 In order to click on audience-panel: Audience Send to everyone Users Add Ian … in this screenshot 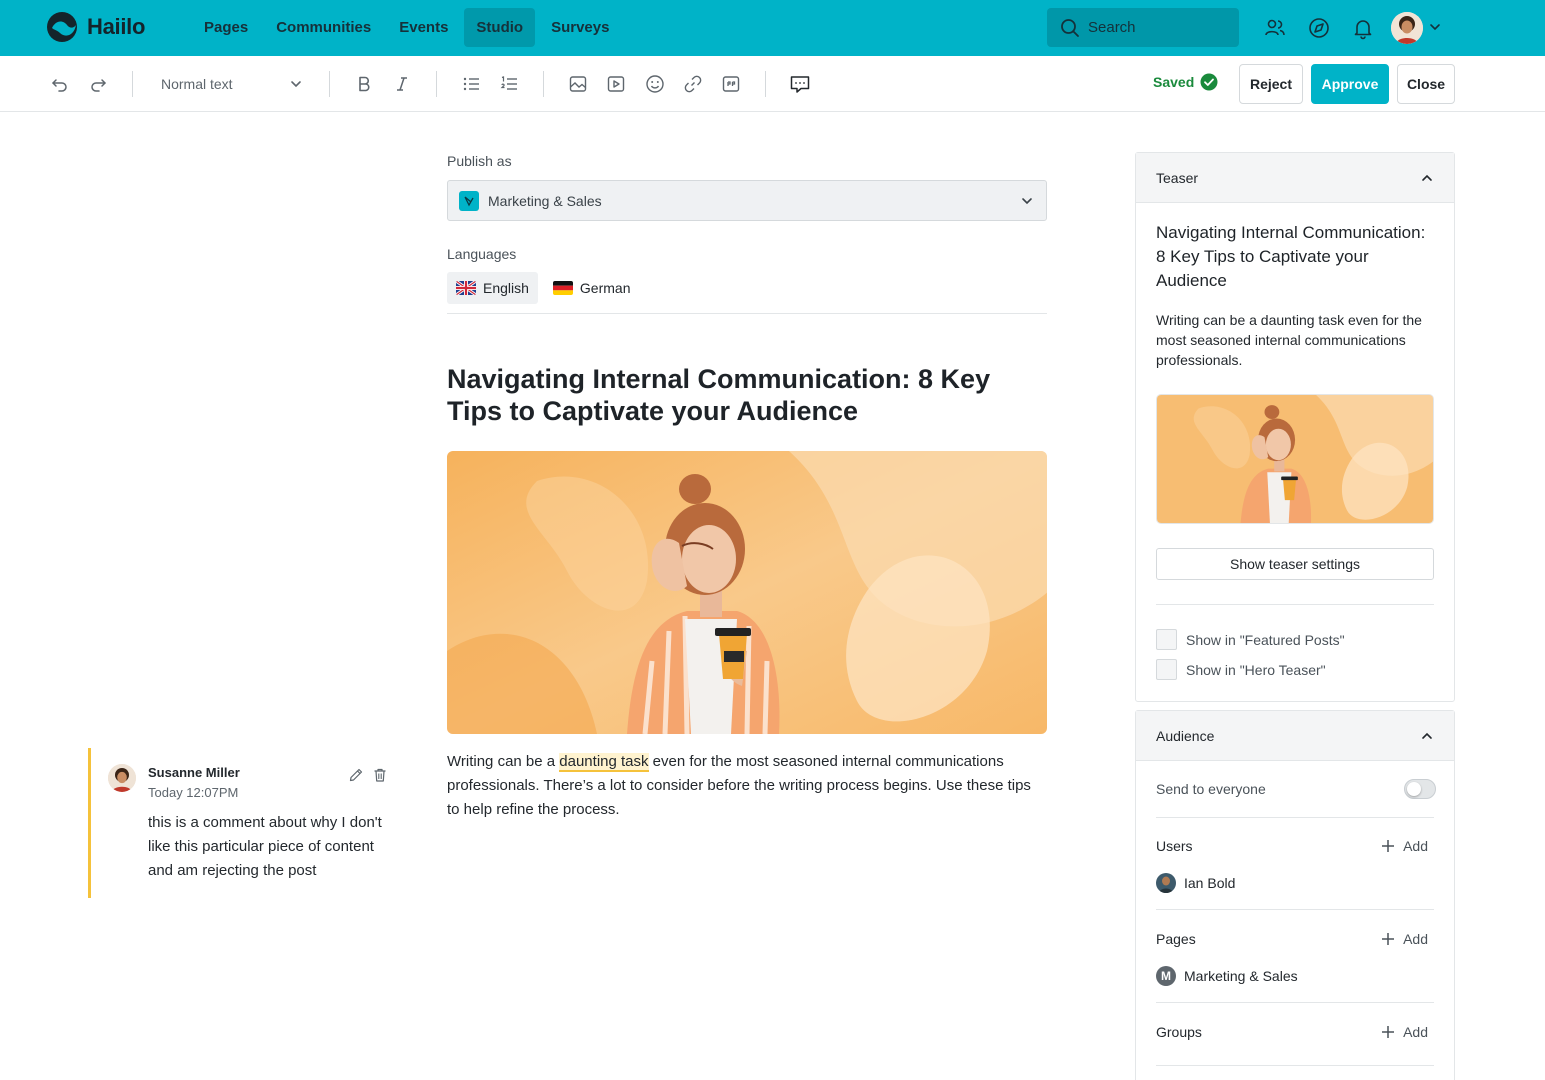, I will do `click(1295, 895)`.